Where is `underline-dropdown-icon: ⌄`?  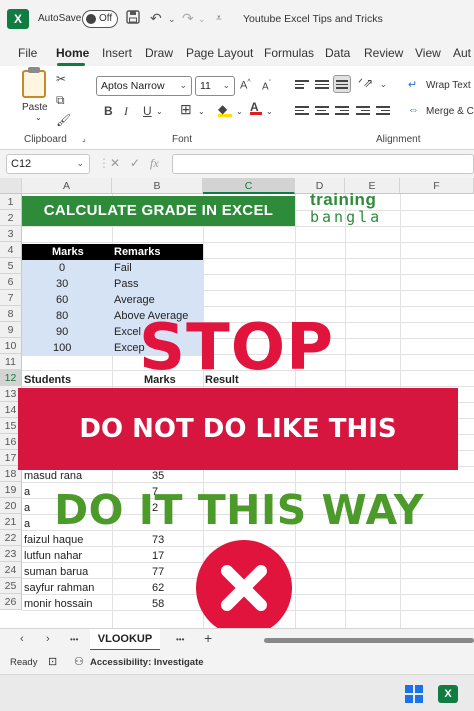
underline-dropdown-icon: ⌄ is located at coordinates (159, 111).